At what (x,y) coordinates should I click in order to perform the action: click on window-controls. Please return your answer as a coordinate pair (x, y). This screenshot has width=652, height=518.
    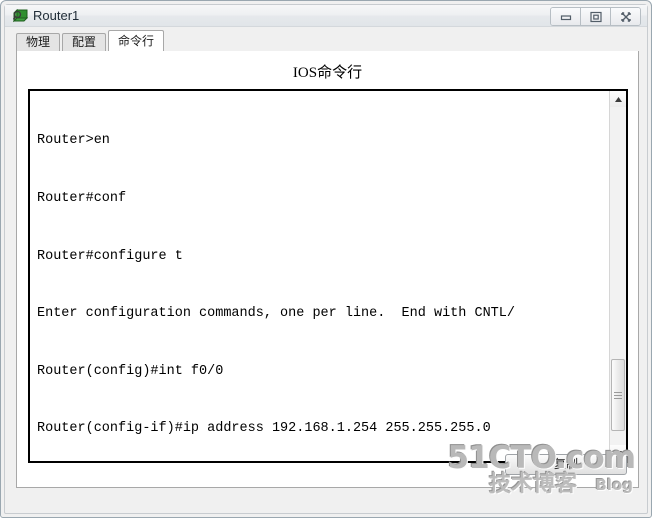
    Looking at the image, I should click on (595, 16).